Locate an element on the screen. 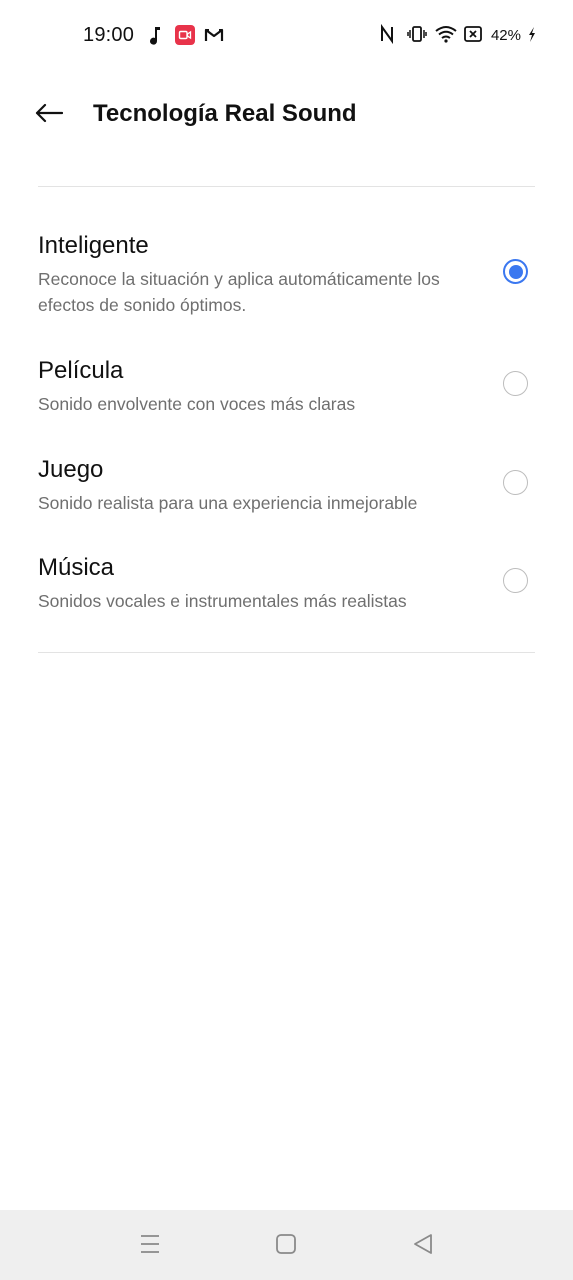 The image size is (573, 1280). recents-button is located at coordinates (150, 1246).